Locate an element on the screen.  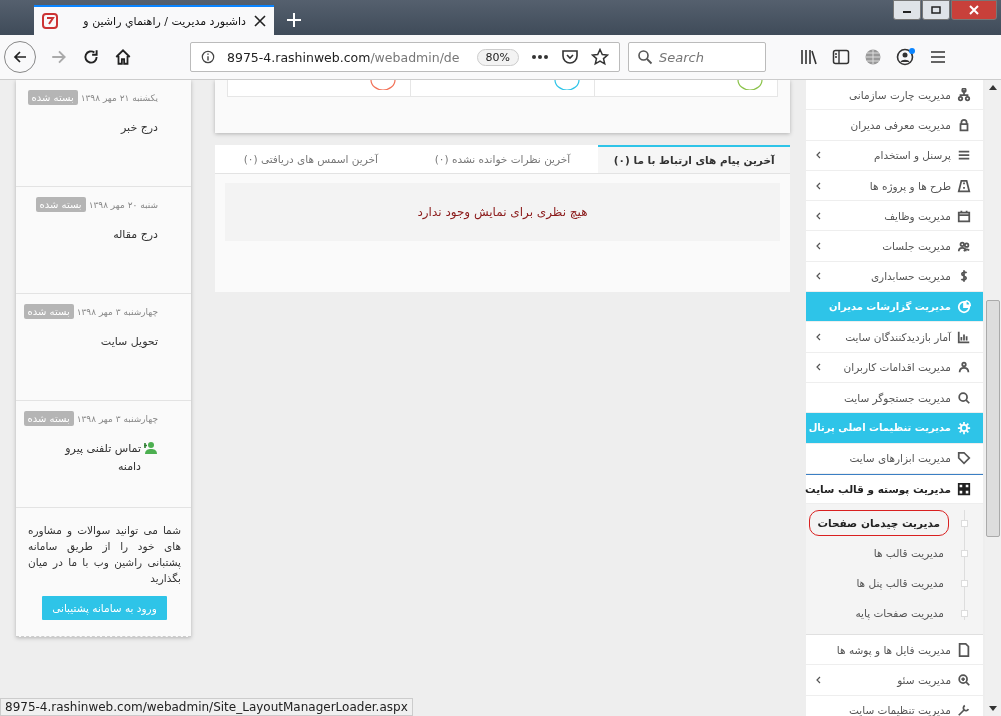
tag-icon is located at coordinates (964, 458).